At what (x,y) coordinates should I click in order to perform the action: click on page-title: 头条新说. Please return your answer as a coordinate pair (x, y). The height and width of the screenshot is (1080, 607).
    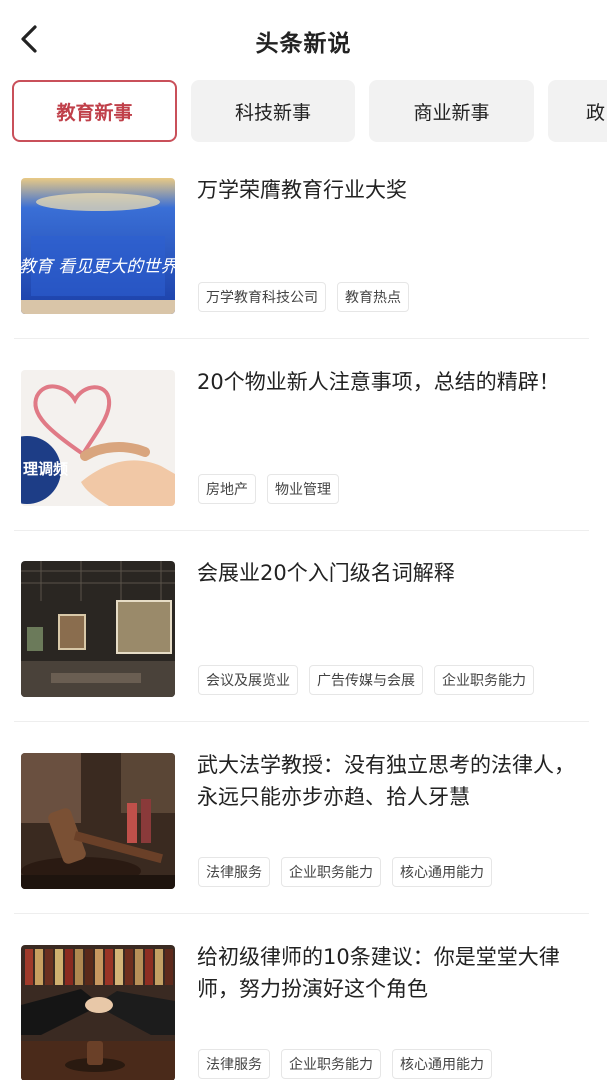
    Looking at the image, I should click on (303, 44).